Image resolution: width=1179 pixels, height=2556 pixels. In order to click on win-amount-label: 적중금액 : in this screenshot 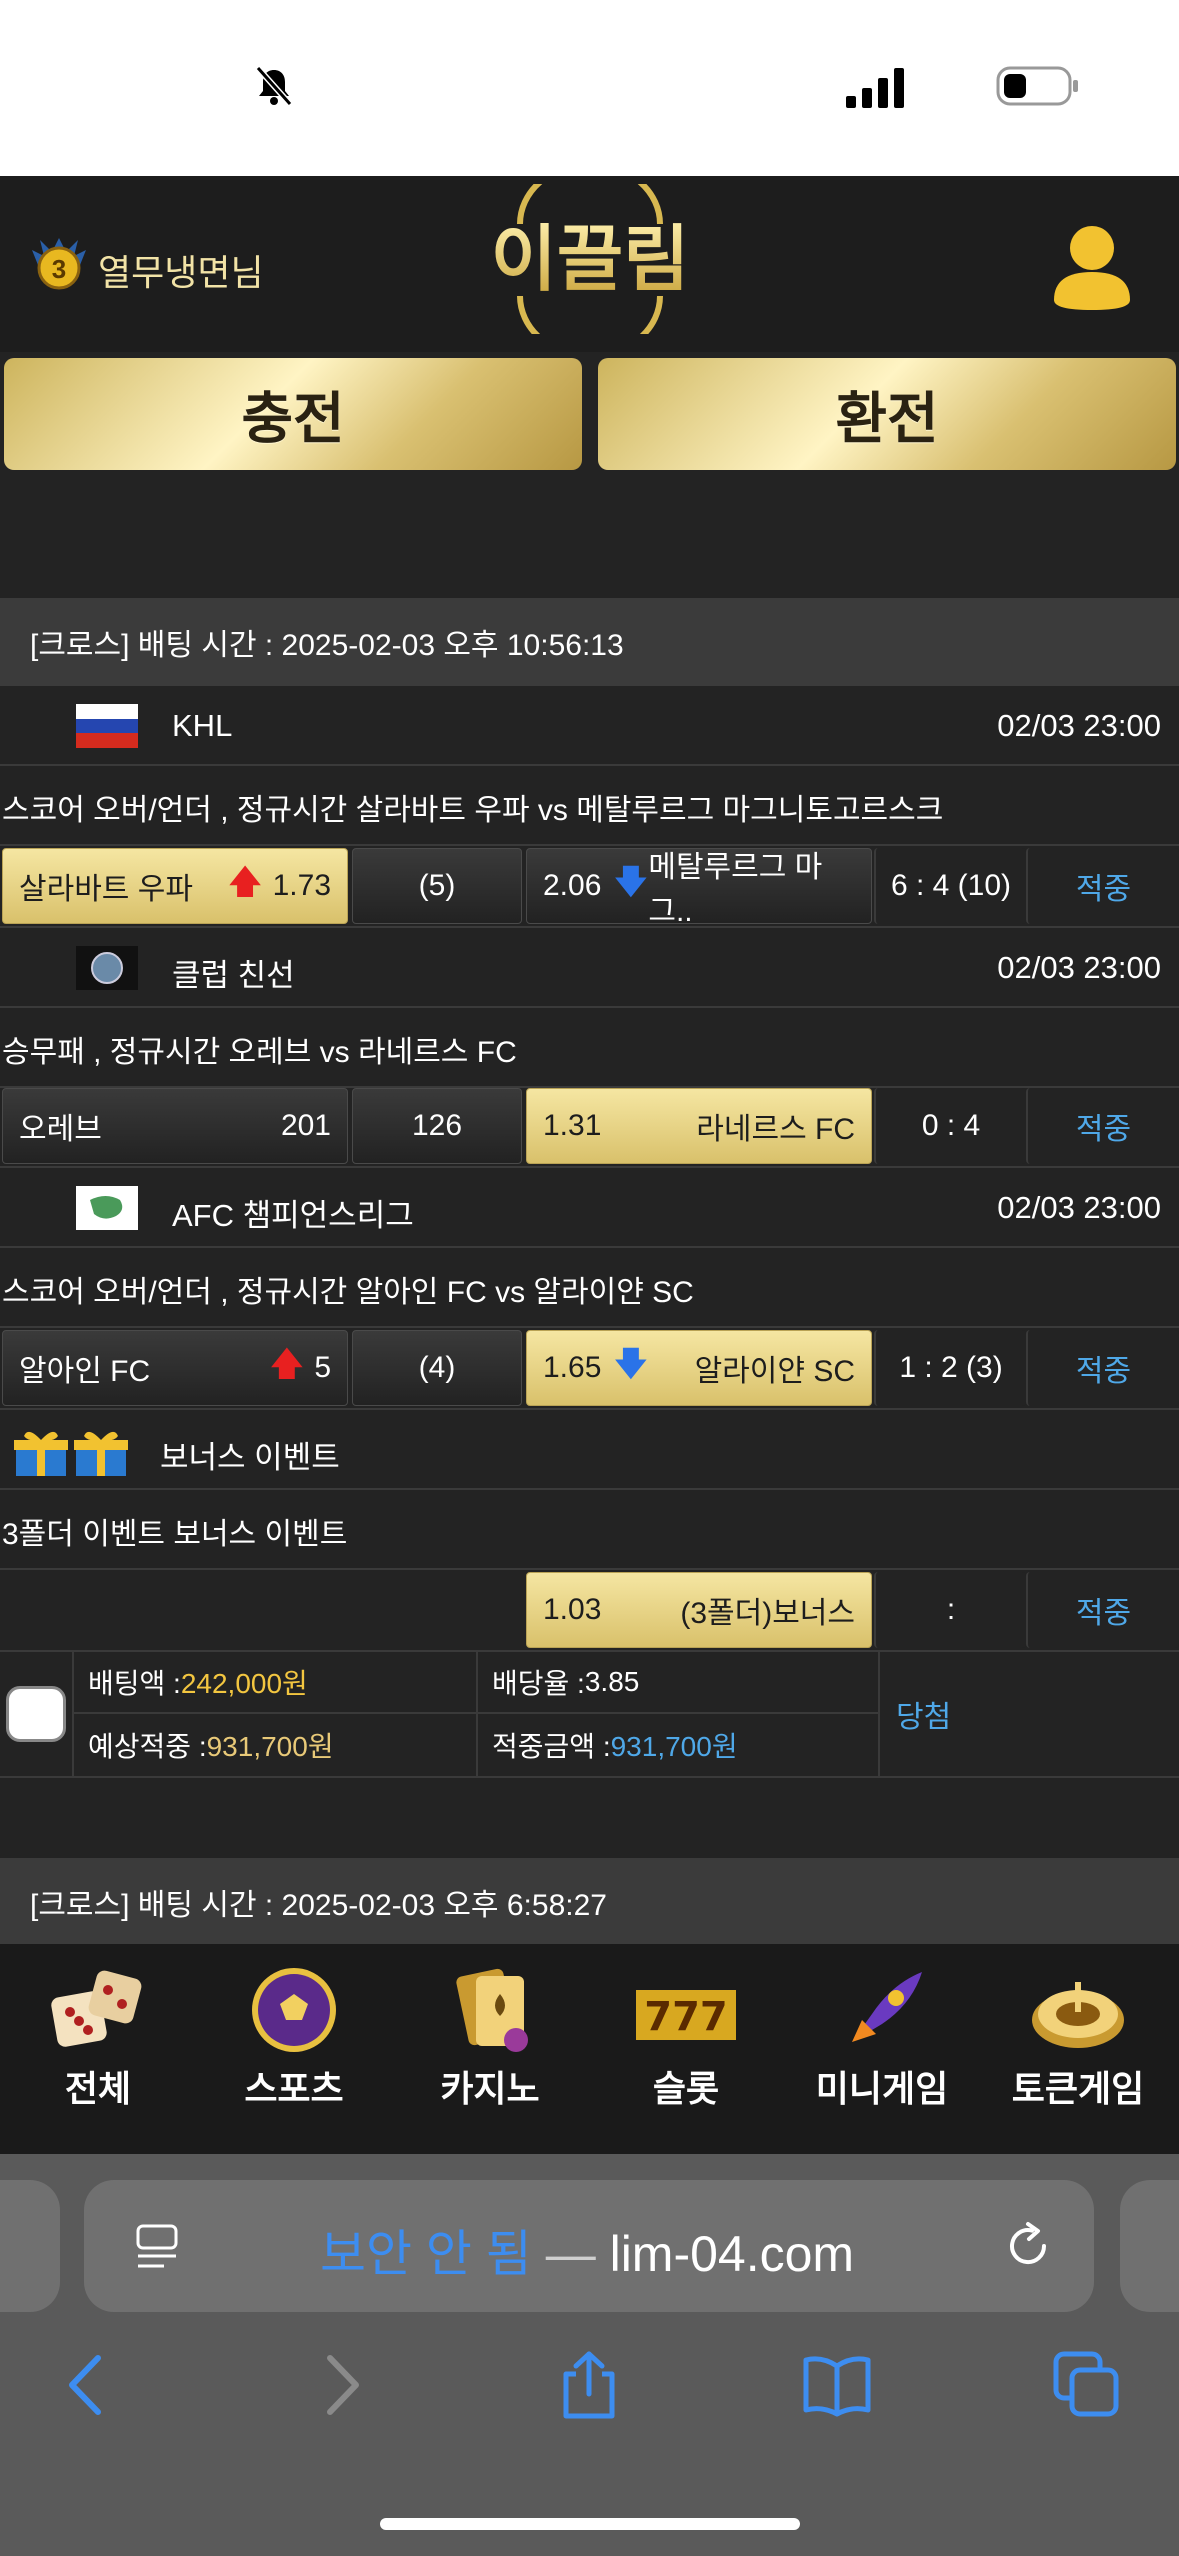, I will do `click(551, 1746)`.